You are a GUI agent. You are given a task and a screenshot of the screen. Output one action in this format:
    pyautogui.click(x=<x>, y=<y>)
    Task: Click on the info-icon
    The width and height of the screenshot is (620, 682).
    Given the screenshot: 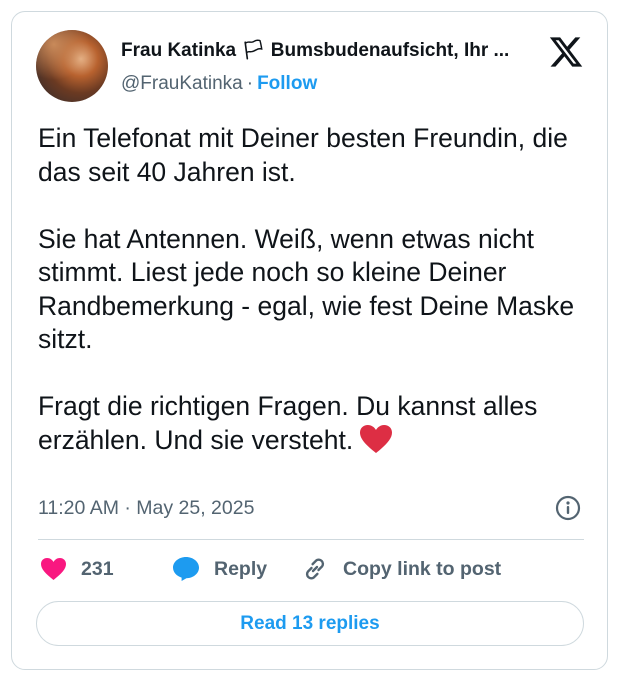 What is the action you would take?
    pyautogui.click(x=568, y=508)
    